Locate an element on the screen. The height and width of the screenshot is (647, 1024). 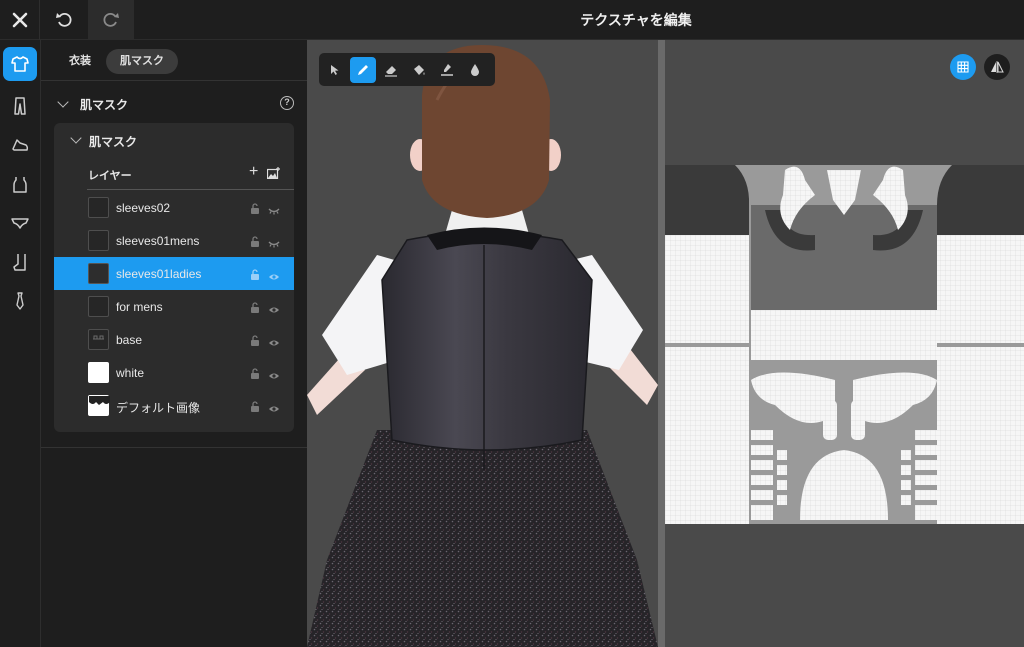
fill-tool-button is located at coordinates (419, 70).